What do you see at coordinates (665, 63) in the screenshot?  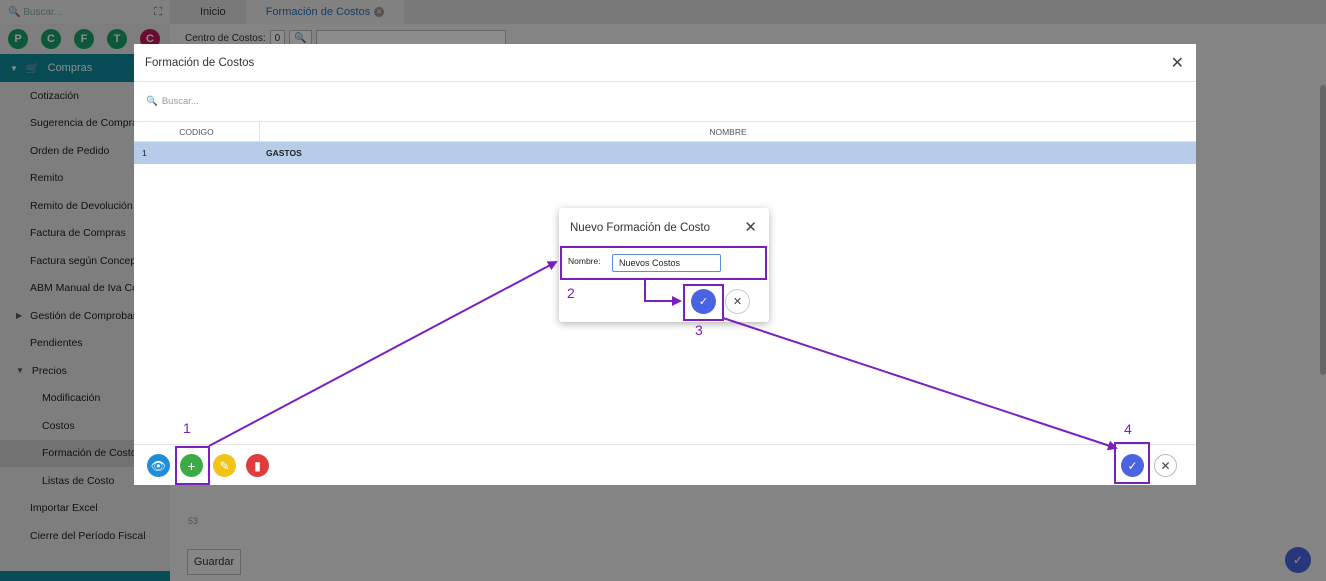 I see `modal-header: Formación de Costos` at bounding box center [665, 63].